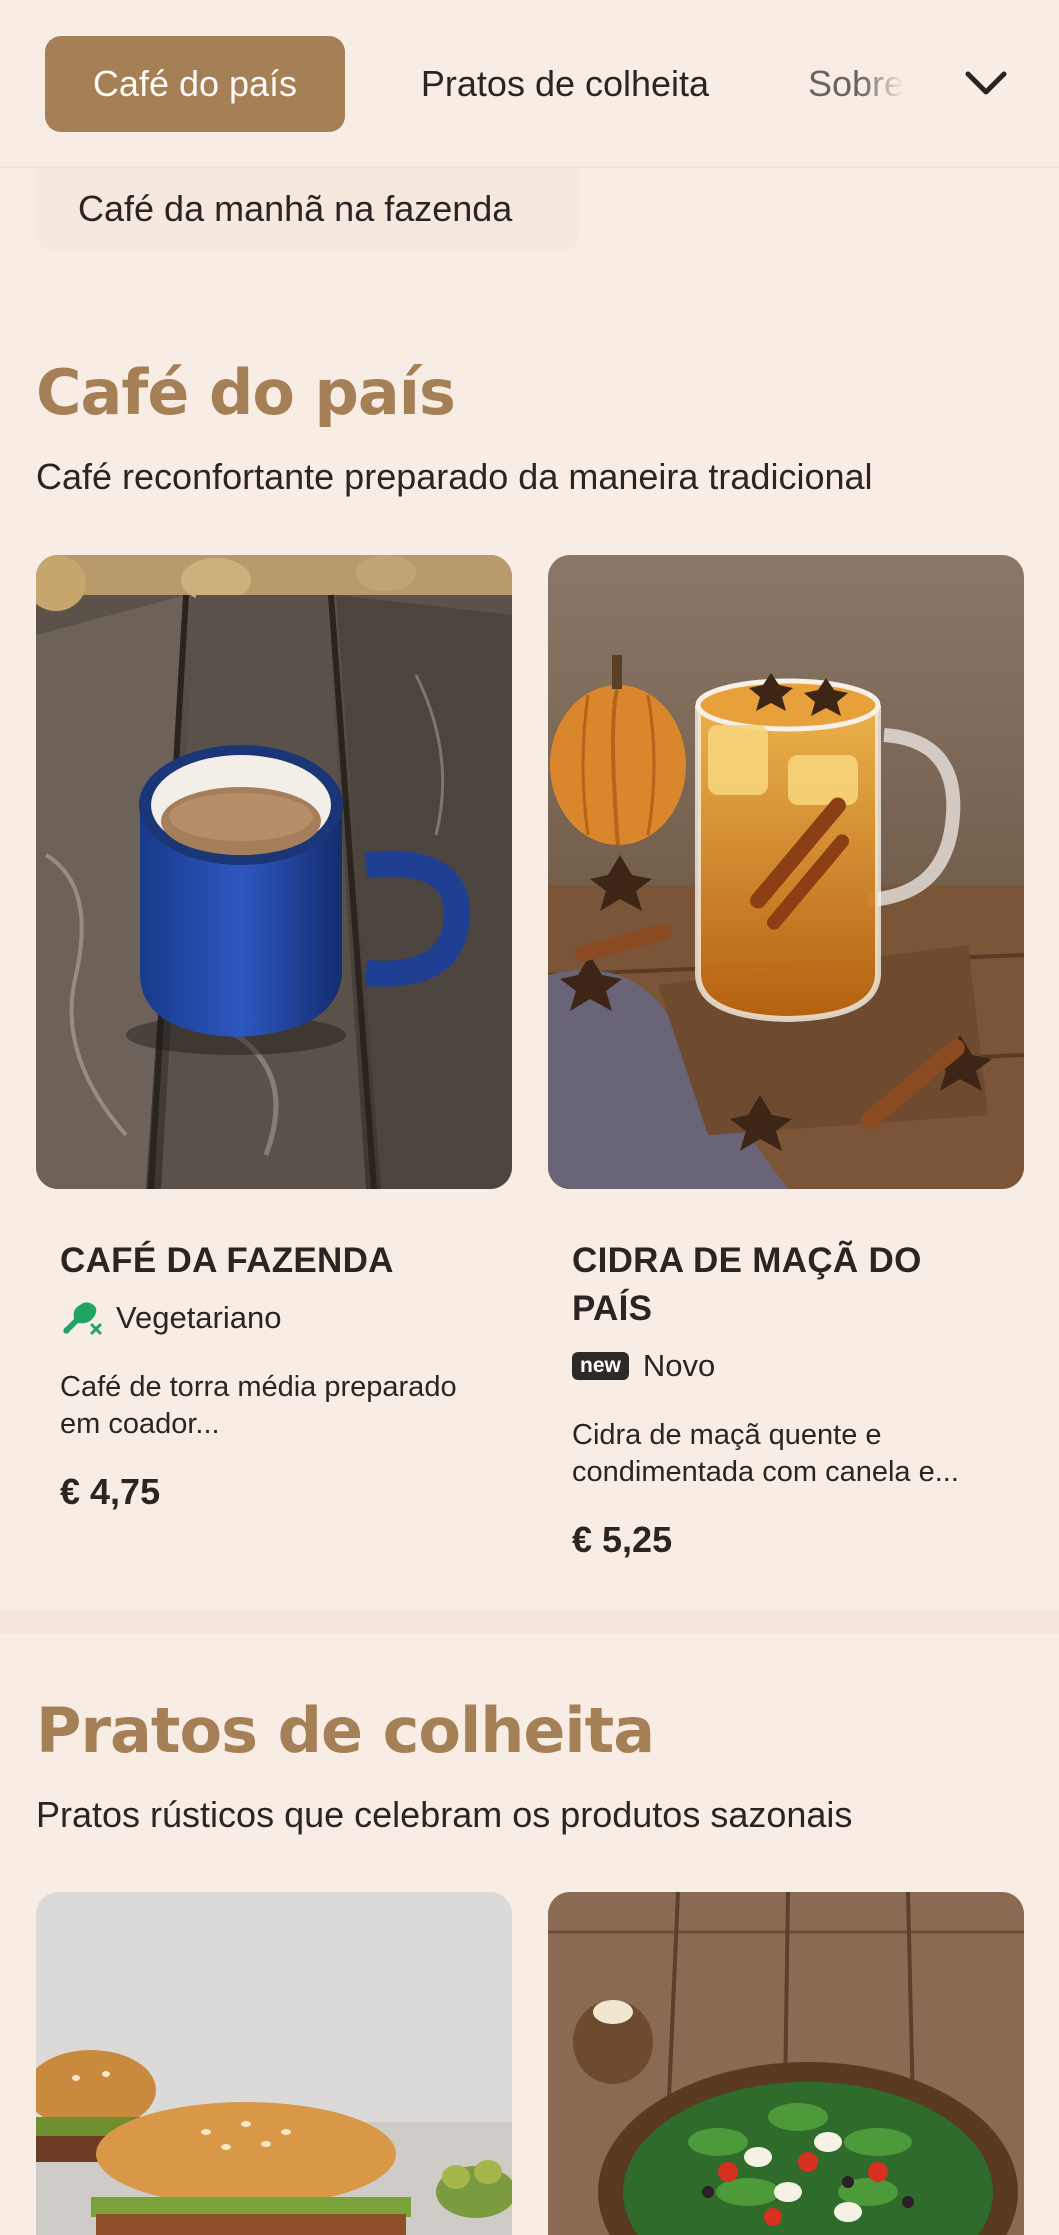 Image resolution: width=1059 pixels, height=2235 pixels. I want to click on new-tag-label: Novo, so click(679, 1365).